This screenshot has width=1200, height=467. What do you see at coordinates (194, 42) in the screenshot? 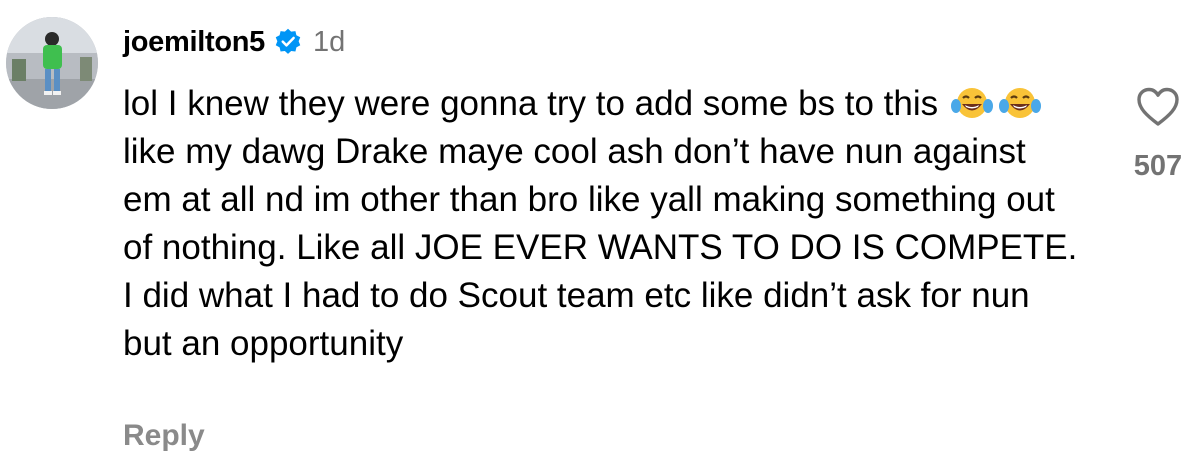
I see `username-link: joemilton5` at bounding box center [194, 42].